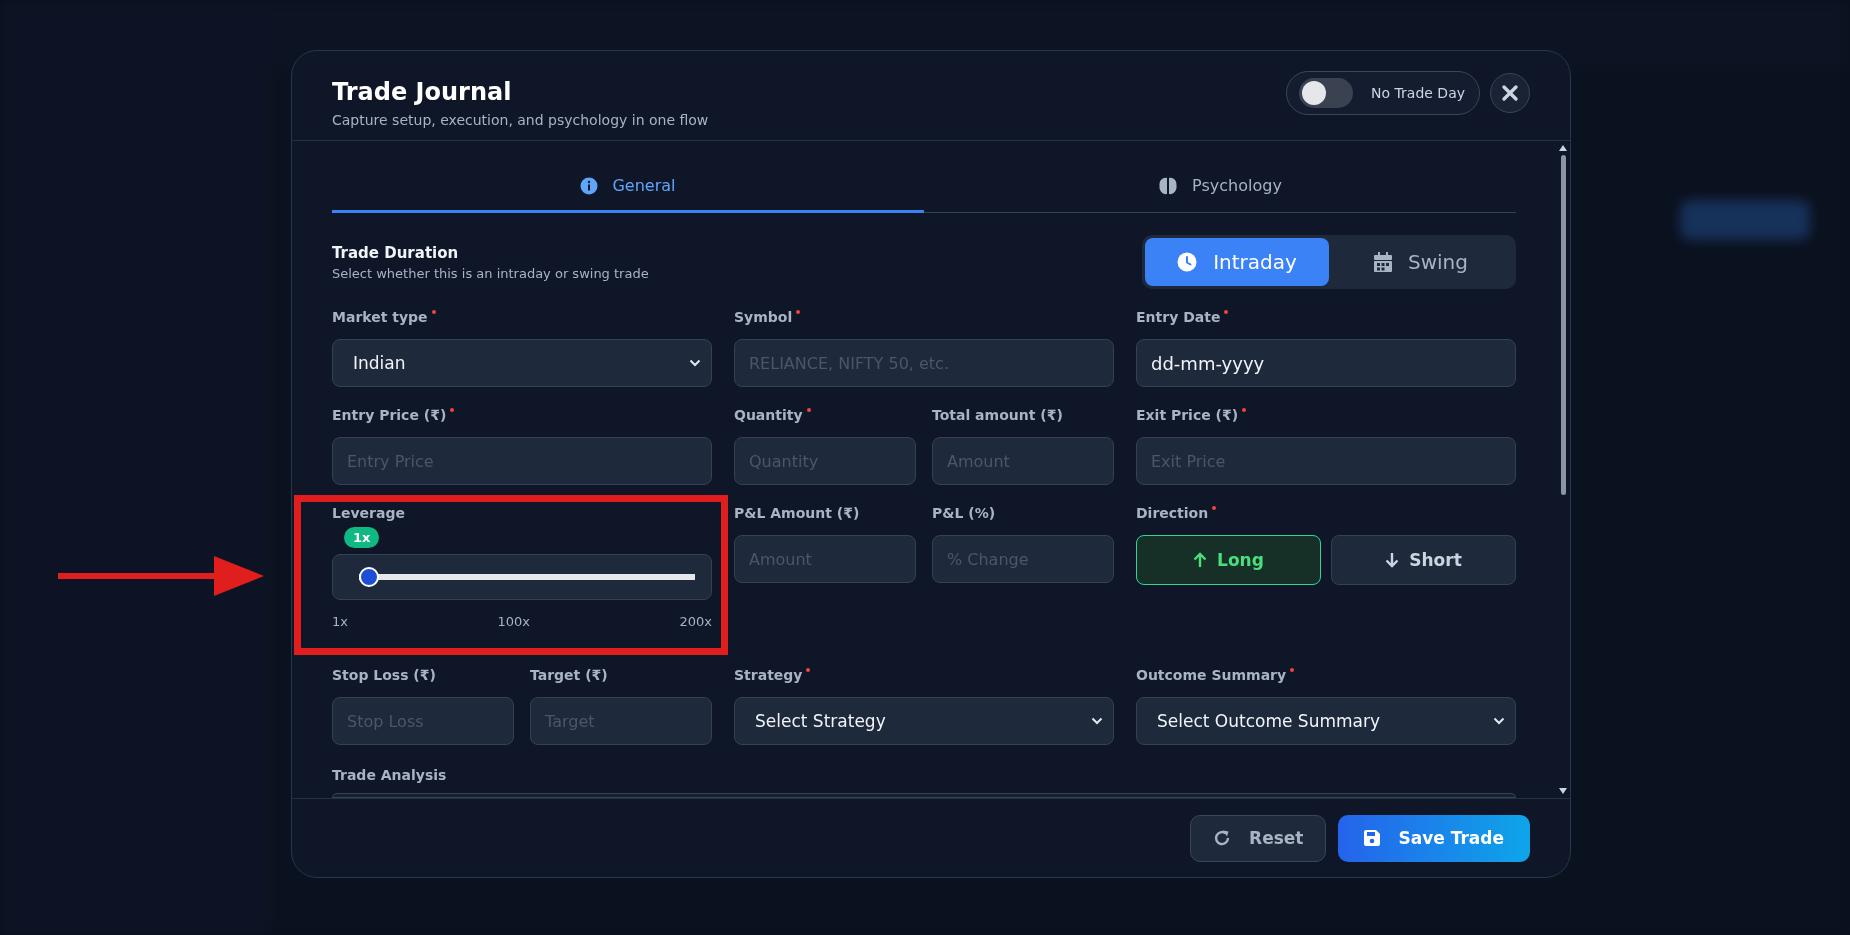 Image resolution: width=1850 pixels, height=935 pixels. What do you see at coordinates (513, 621) in the screenshot?
I see `tick-label: 100x` at bounding box center [513, 621].